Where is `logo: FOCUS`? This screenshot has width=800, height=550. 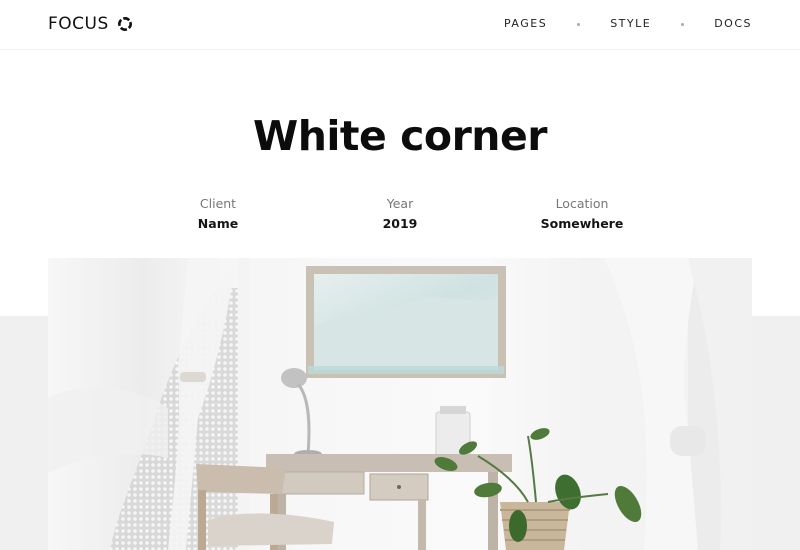
logo: FOCUS is located at coordinates (90, 24).